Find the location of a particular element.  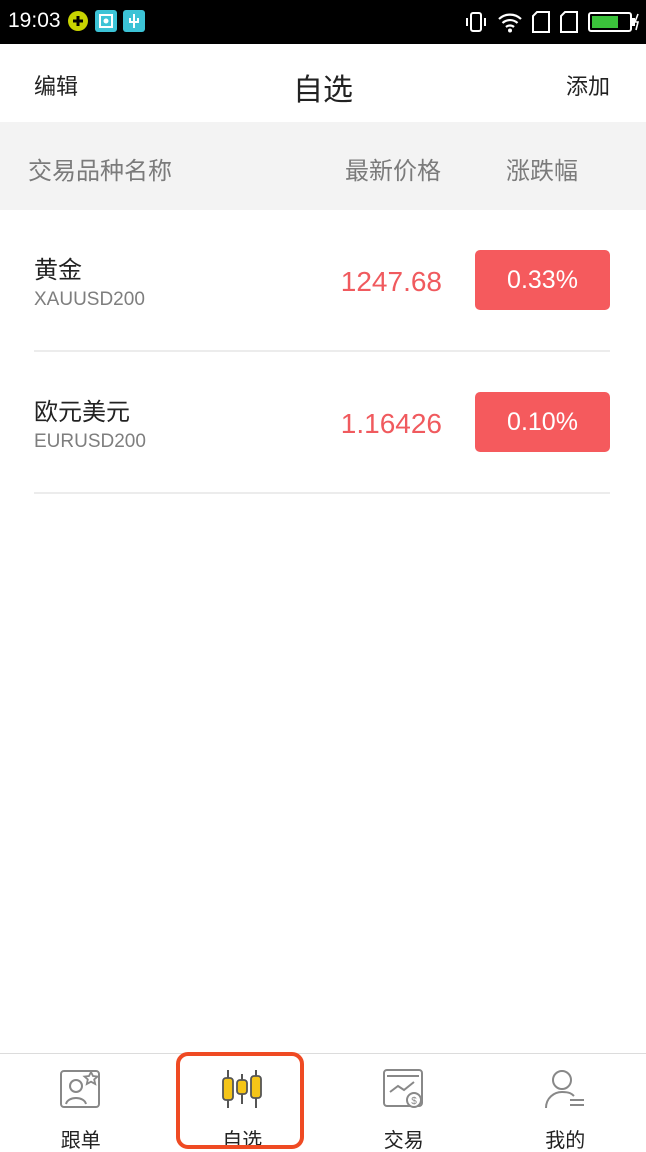

nav-label: 自选 is located at coordinates (242, 1140).